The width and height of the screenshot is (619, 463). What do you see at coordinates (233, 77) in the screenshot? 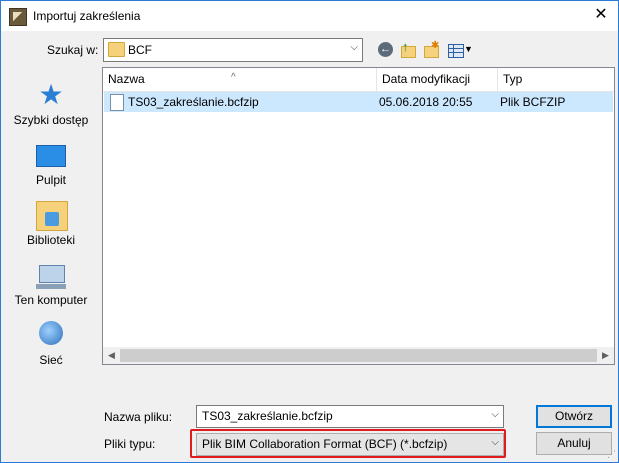
I see `sort-ascending-icon: ^` at bounding box center [233, 77].